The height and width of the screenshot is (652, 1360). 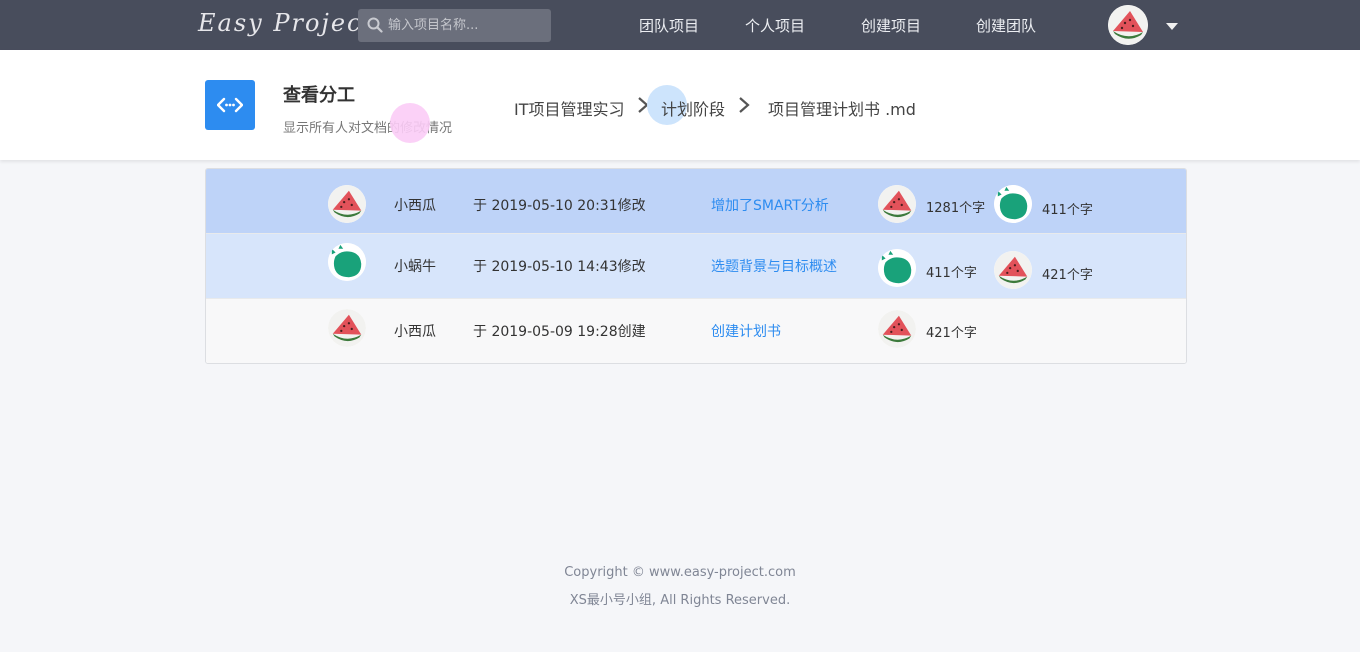 I want to click on search-input, so click(x=465, y=25).